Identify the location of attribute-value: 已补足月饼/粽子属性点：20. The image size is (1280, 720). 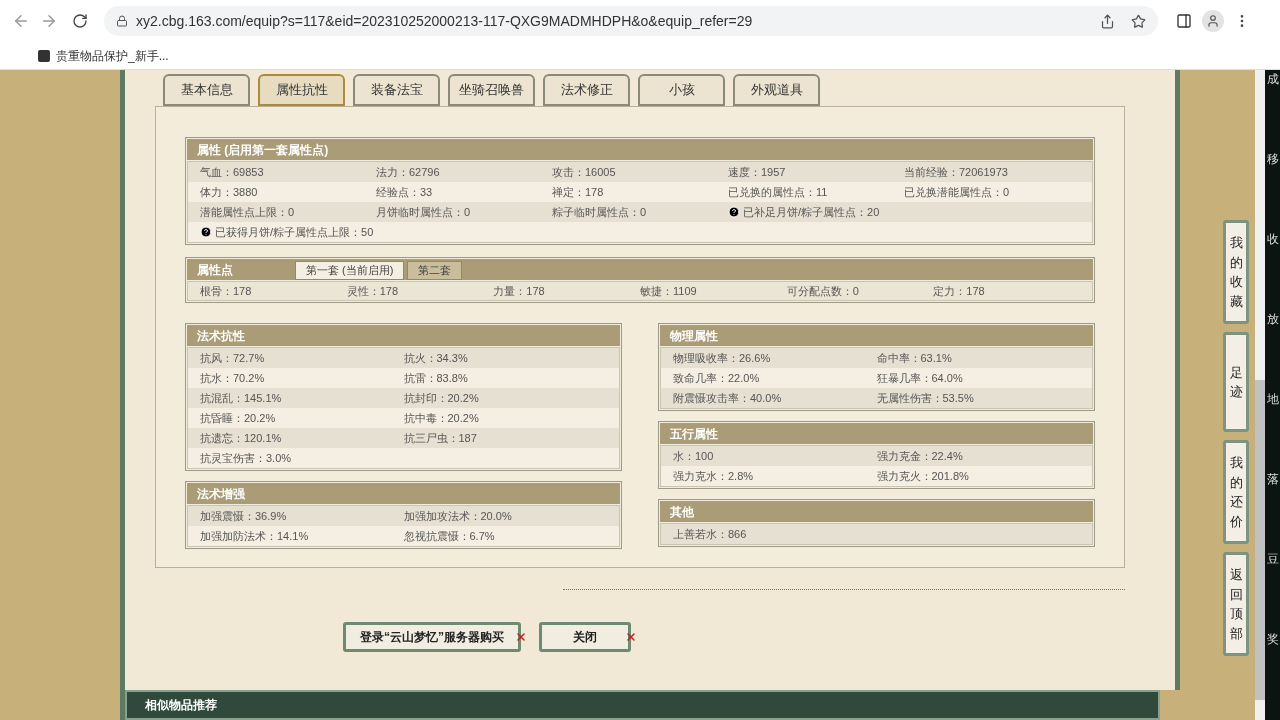
(811, 212).